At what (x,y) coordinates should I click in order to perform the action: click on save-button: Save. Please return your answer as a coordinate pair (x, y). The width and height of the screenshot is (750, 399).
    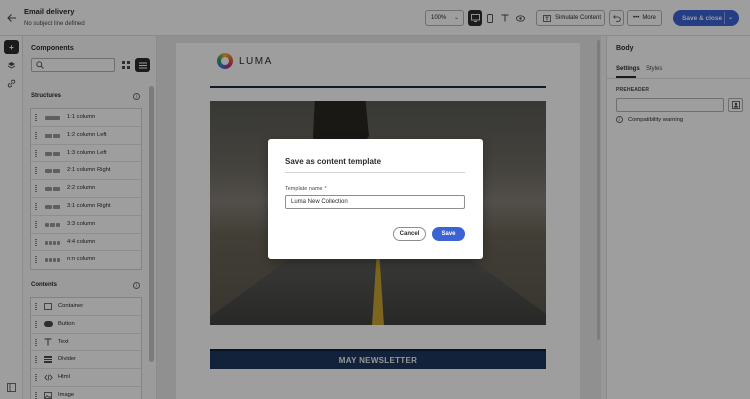
    Looking at the image, I should click on (448, 234).